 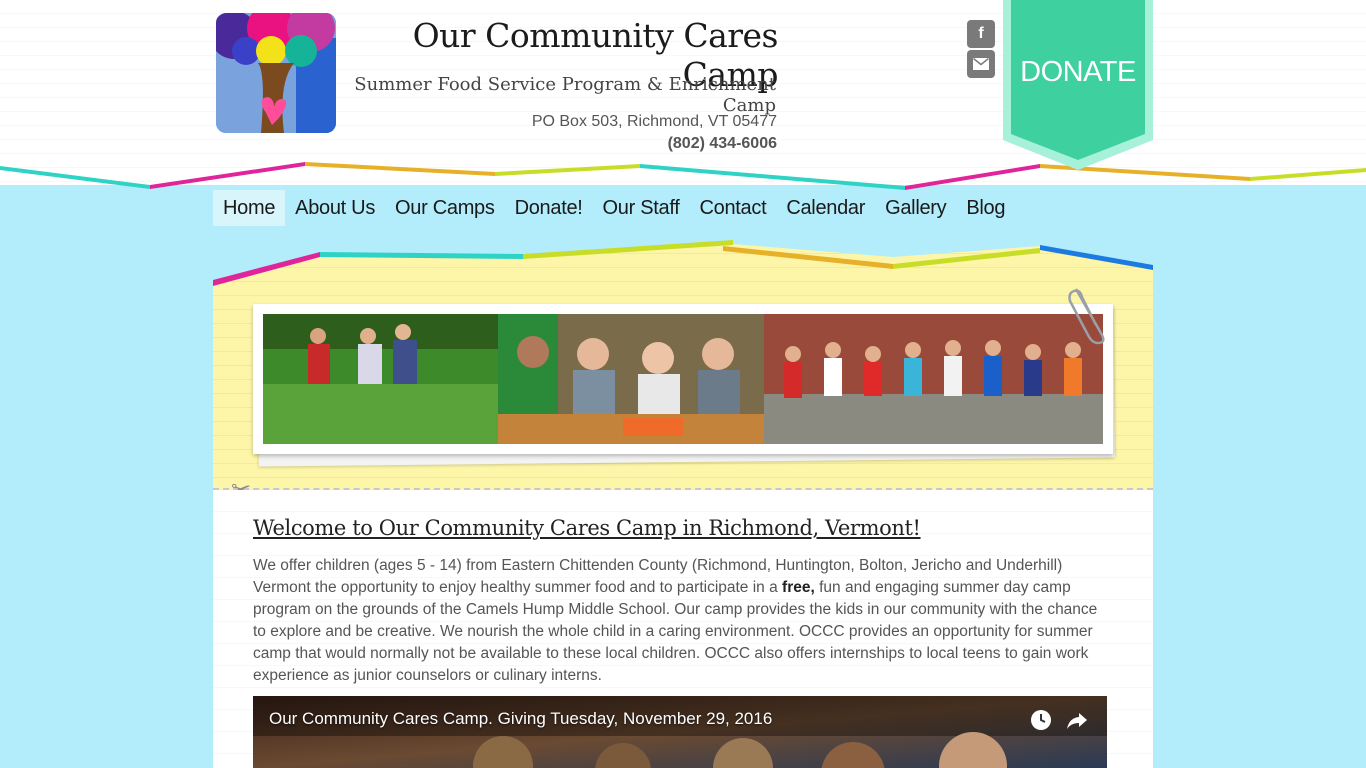 I want to click on nav-item-our-staff: Our Staff, so click(x=641, y=208).